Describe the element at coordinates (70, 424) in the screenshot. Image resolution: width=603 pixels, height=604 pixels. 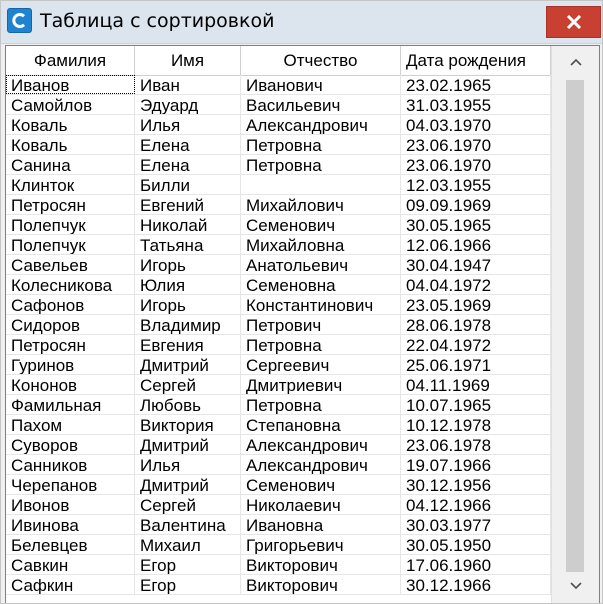
I see `cell-surname: Пахом` at that location.